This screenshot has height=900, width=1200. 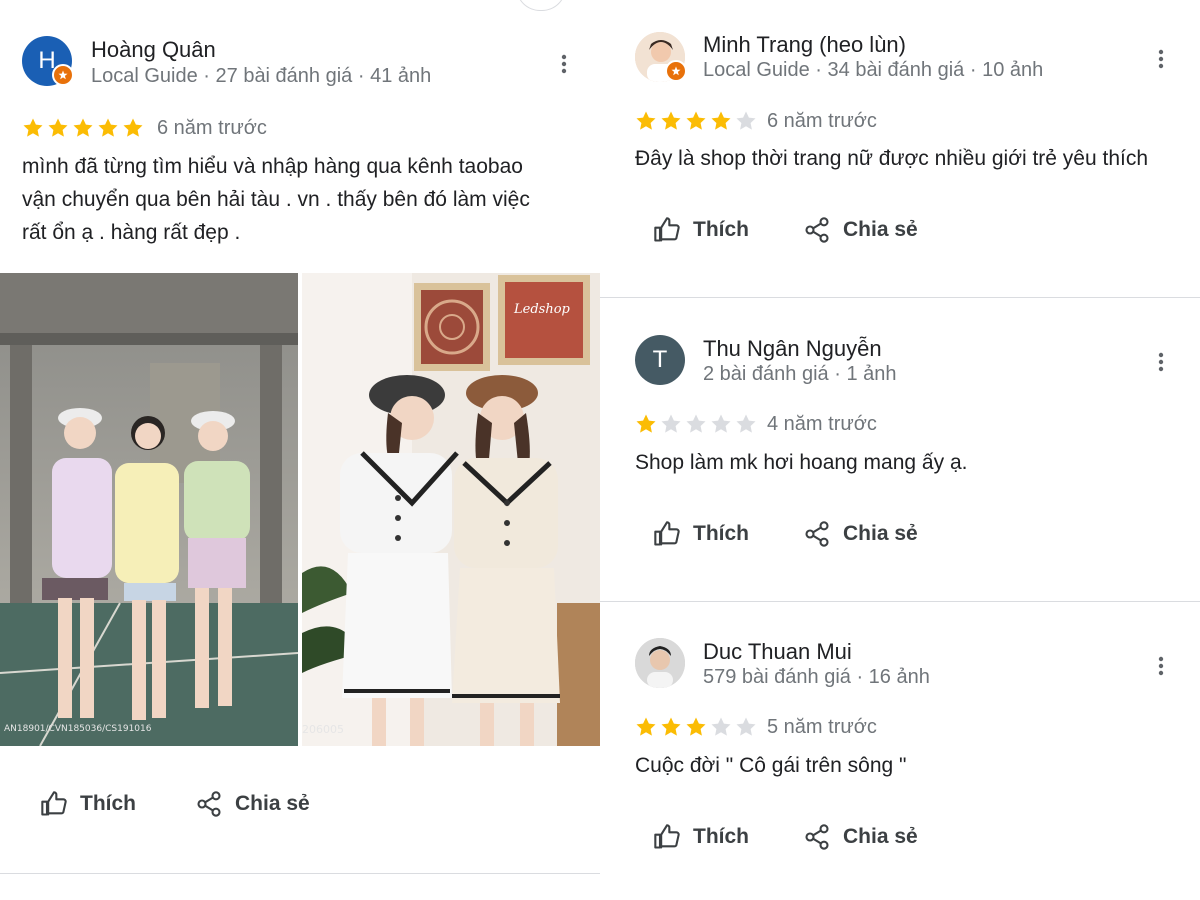 What do you see at coordinates (131, 232) in the screenshot?
I see `review-text-line: rất ổn ạ . hàng rất đẹp .` at bounding box center [131, 232].